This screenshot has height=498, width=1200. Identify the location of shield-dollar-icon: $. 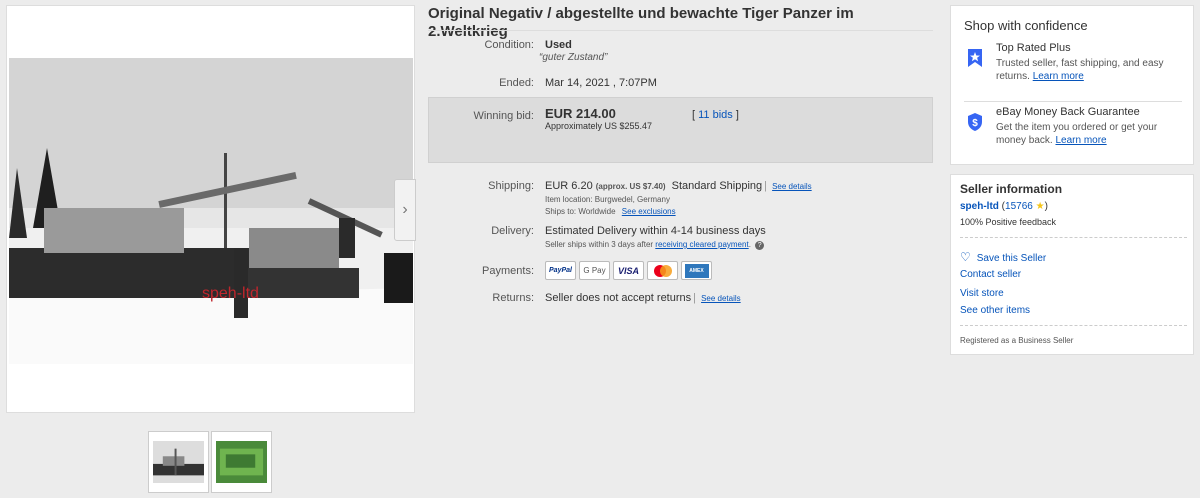
(975, 122).